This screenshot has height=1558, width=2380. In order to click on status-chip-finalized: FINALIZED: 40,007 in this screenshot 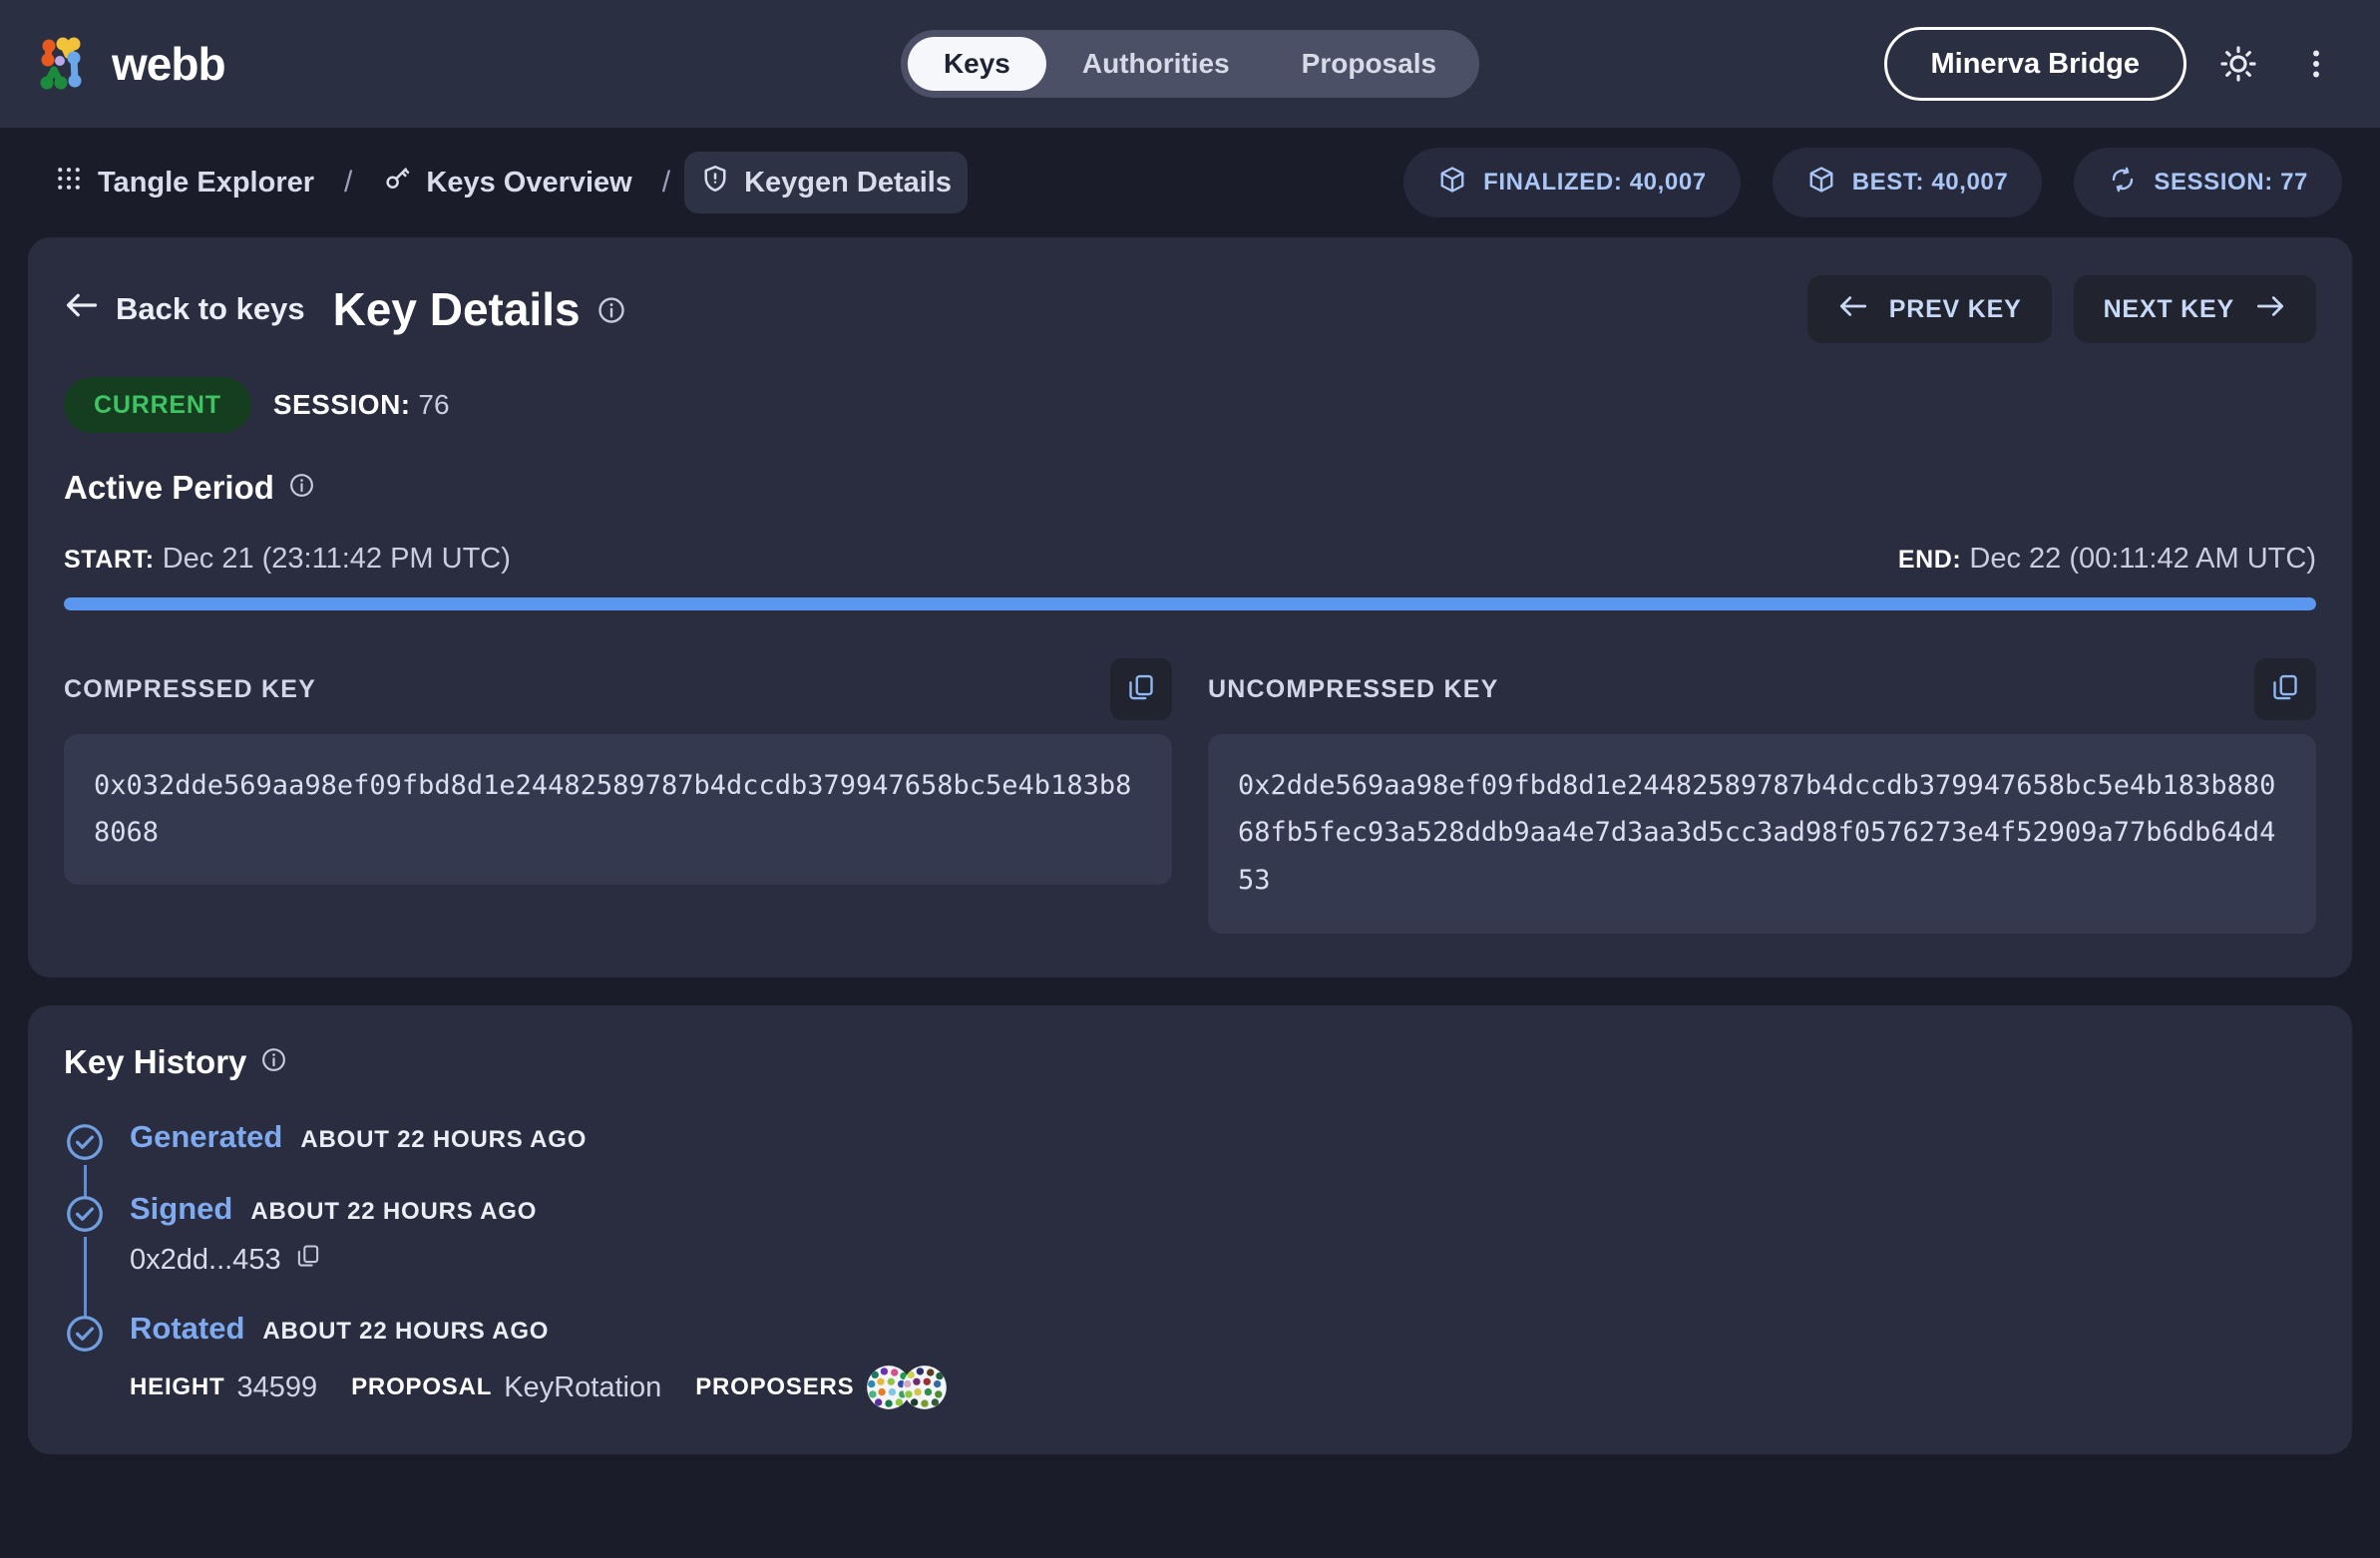, I will do `click(1572, 182)`.